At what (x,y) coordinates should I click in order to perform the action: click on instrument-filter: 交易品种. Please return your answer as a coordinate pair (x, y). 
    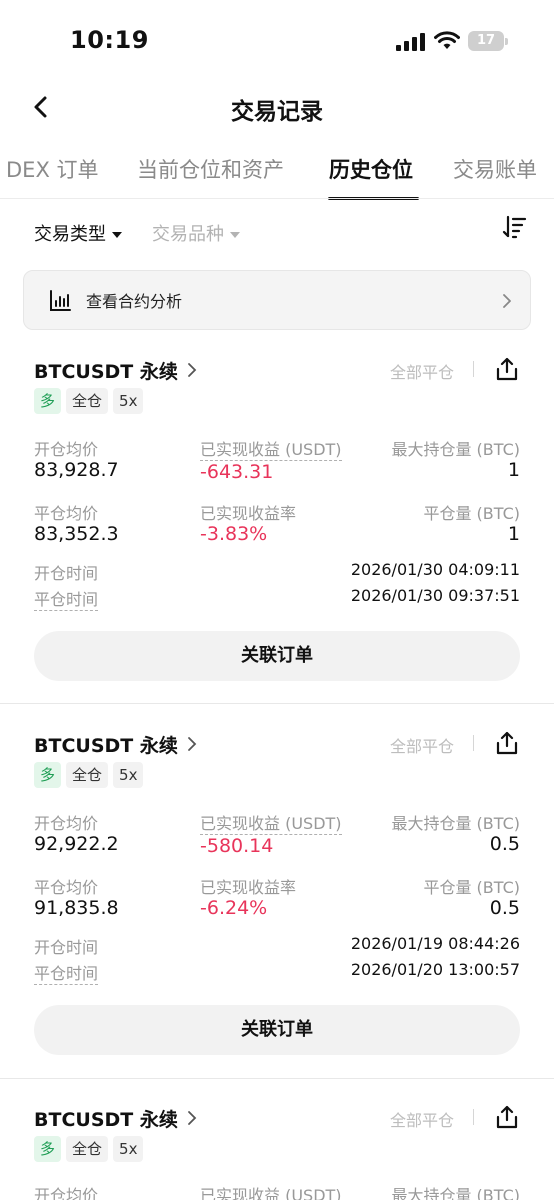
    Looking at the image, I should click on (196, 233).